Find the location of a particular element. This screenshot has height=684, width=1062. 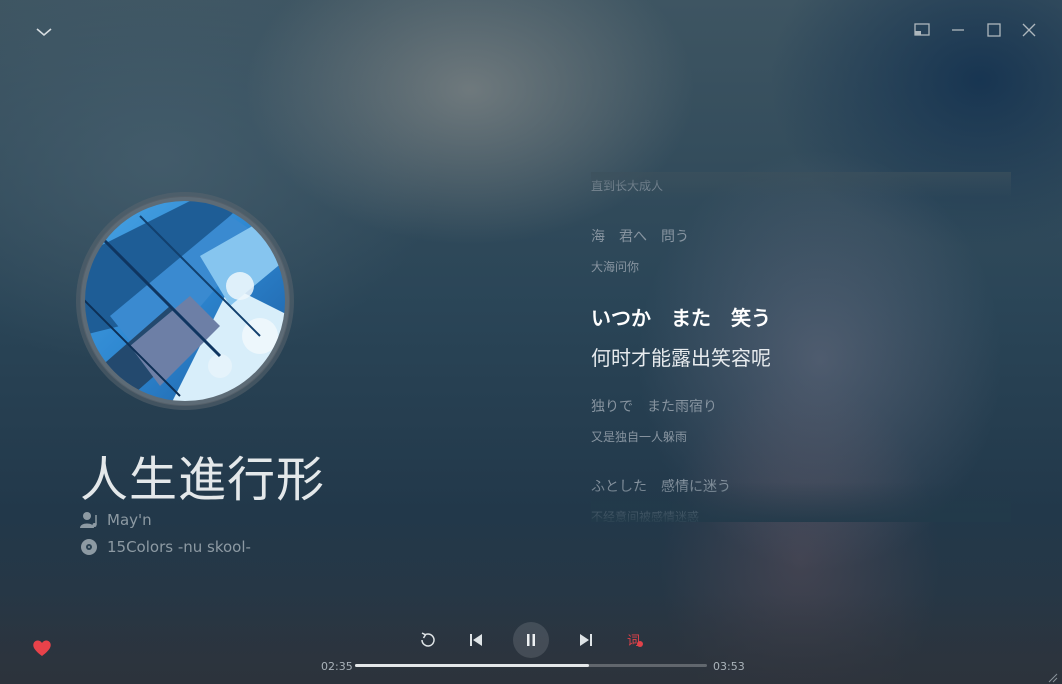

artist-row: May'n is located at coordinates (116, 520).